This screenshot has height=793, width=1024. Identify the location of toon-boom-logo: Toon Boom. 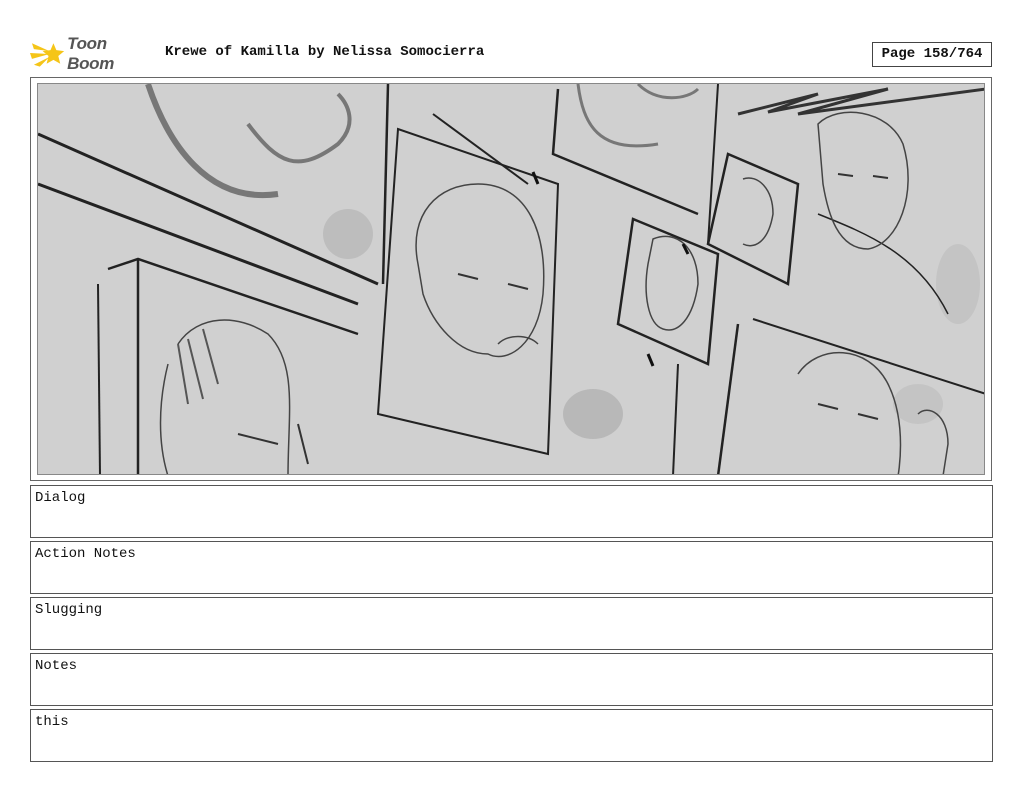
(93, 53).